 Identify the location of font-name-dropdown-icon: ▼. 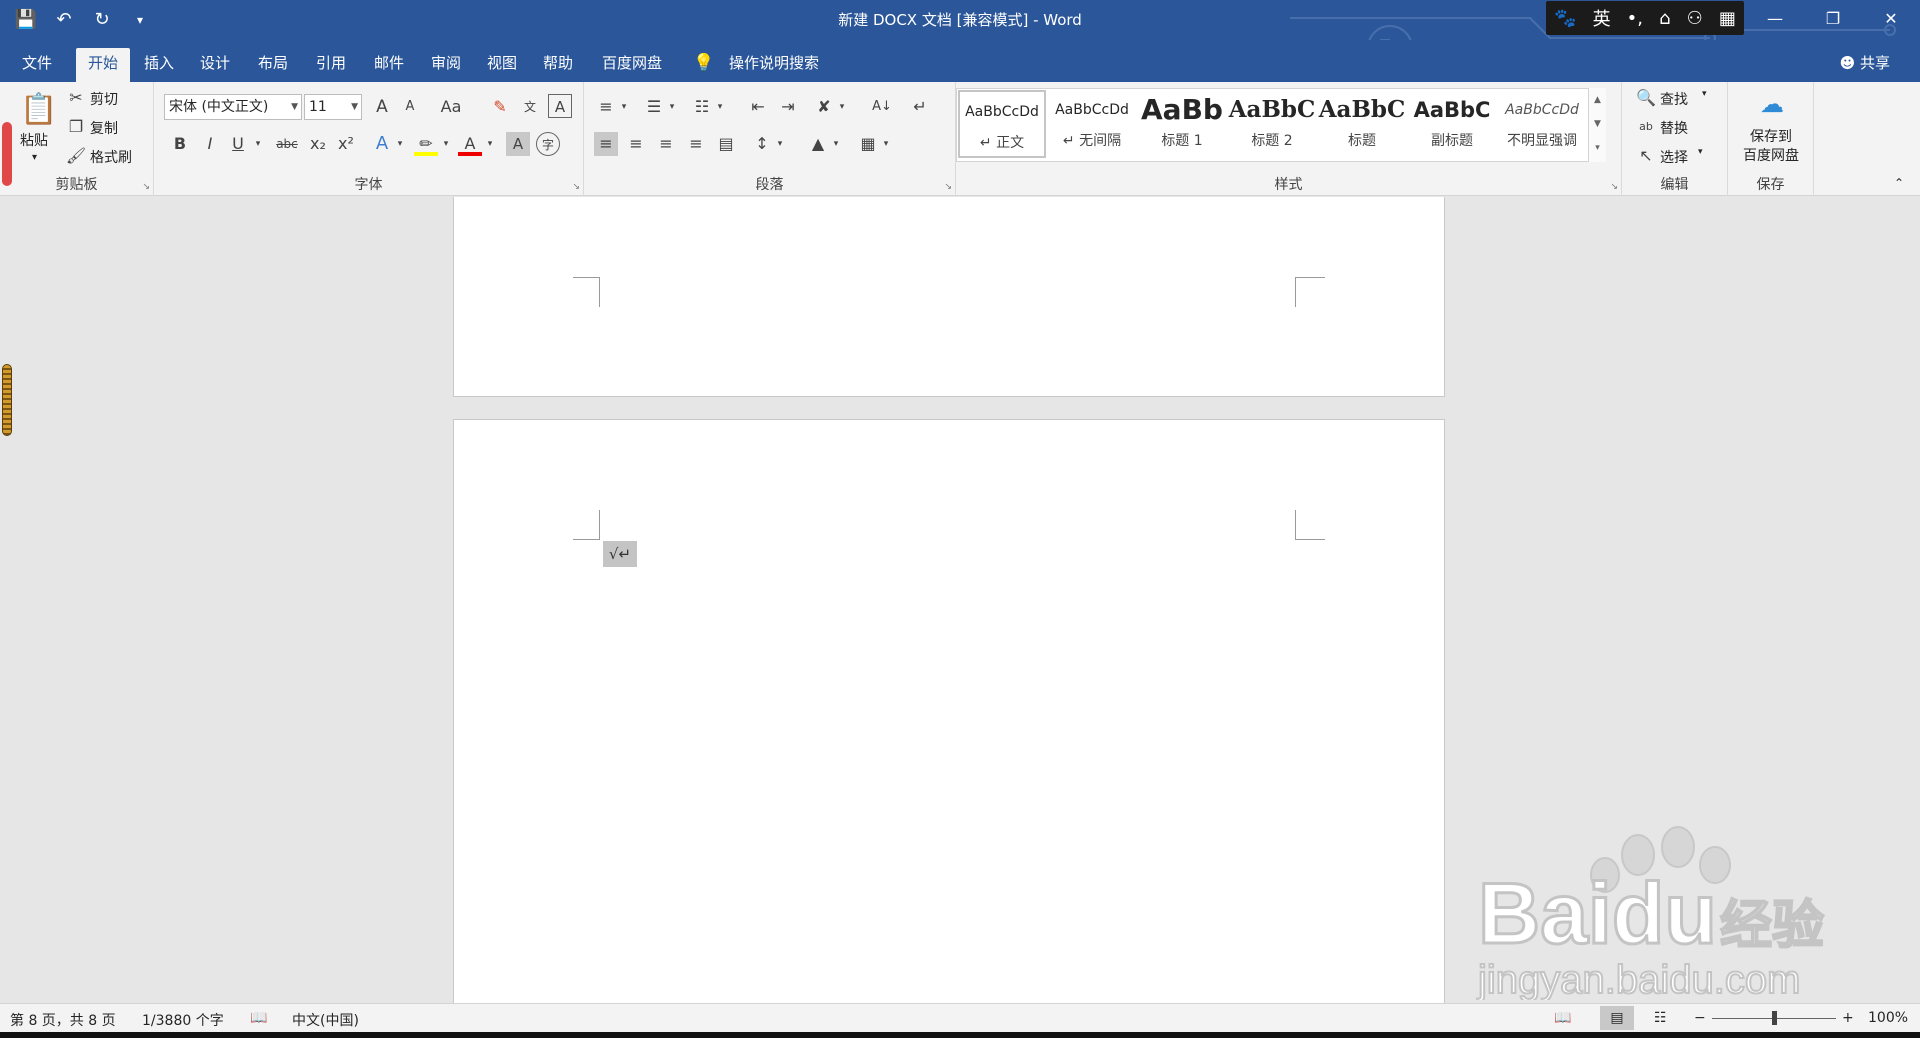
(294, 107).